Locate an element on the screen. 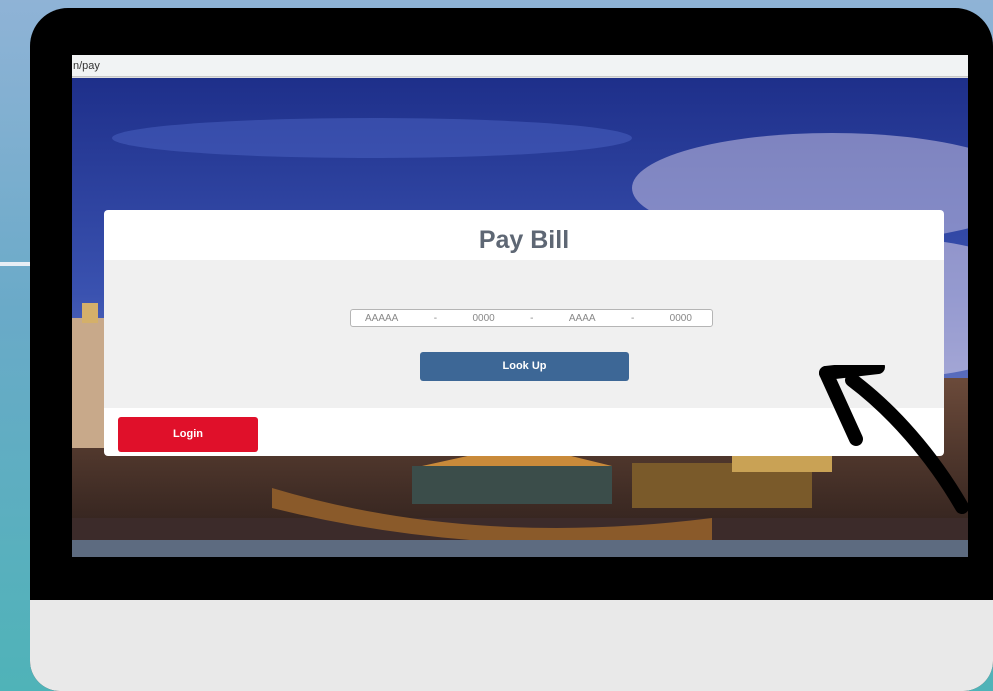 The height and width of the screenshot is (691, 993). segment-1-placeholder: AAAAA is located at coordinates (381, 318).